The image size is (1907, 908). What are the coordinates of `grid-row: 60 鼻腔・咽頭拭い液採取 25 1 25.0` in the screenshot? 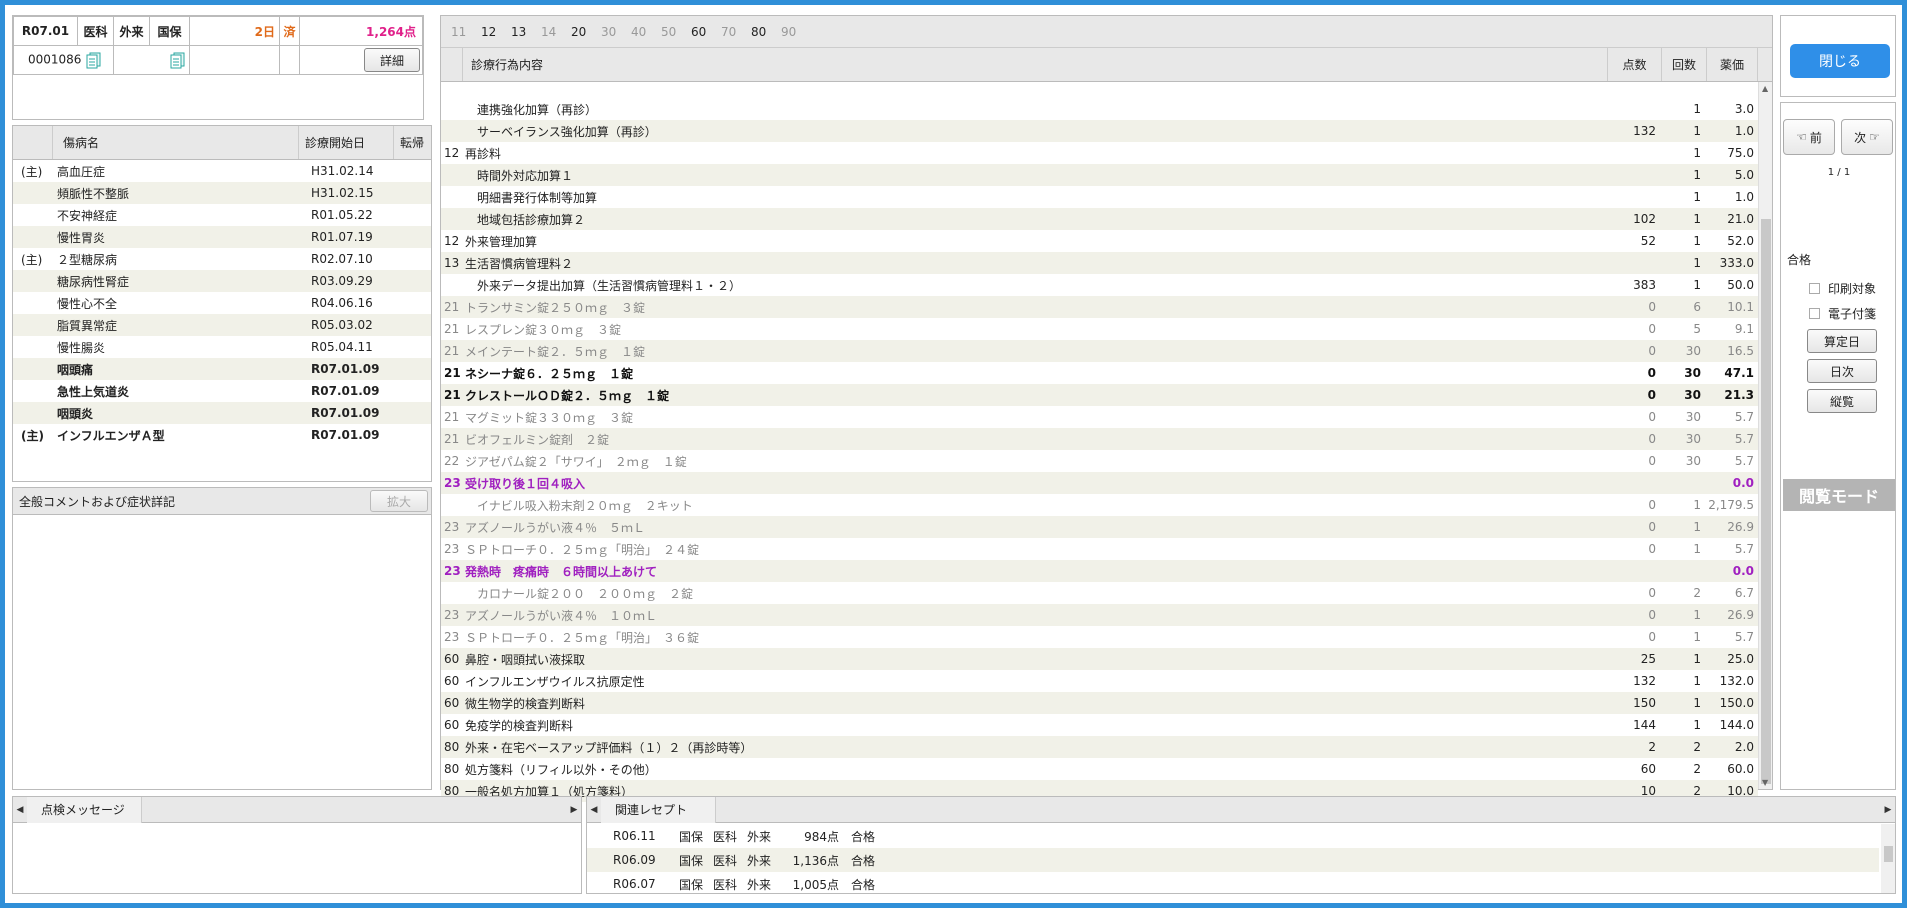 It's located at (1099, 659).